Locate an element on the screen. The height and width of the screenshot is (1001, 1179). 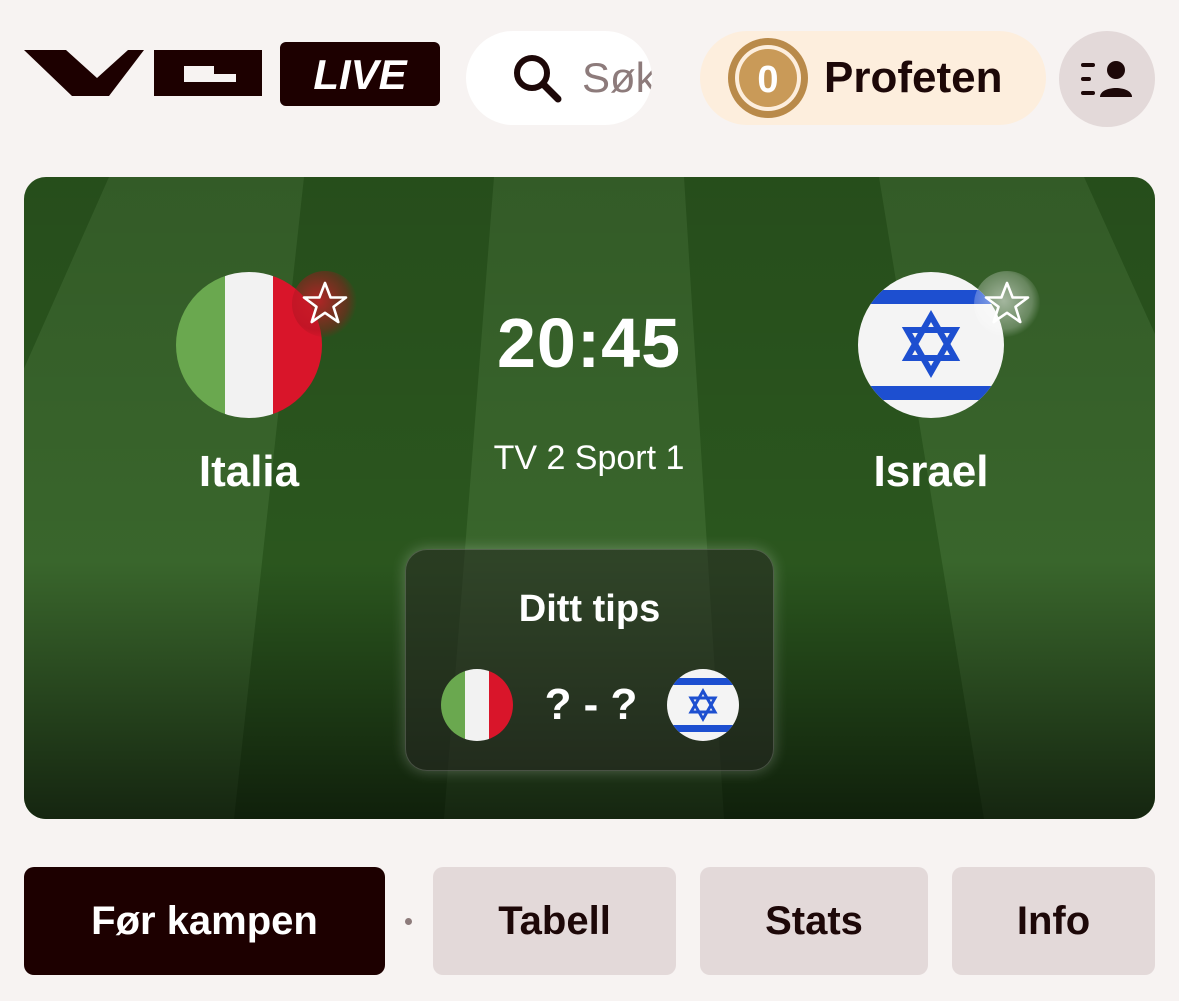
italy-flag-icon is located at coordinates (477, 705).